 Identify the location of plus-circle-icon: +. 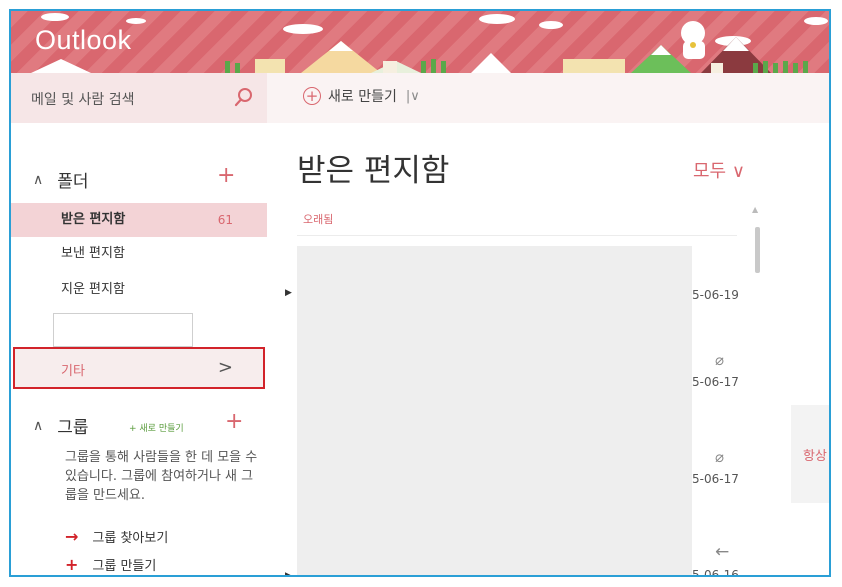
(312, 96).